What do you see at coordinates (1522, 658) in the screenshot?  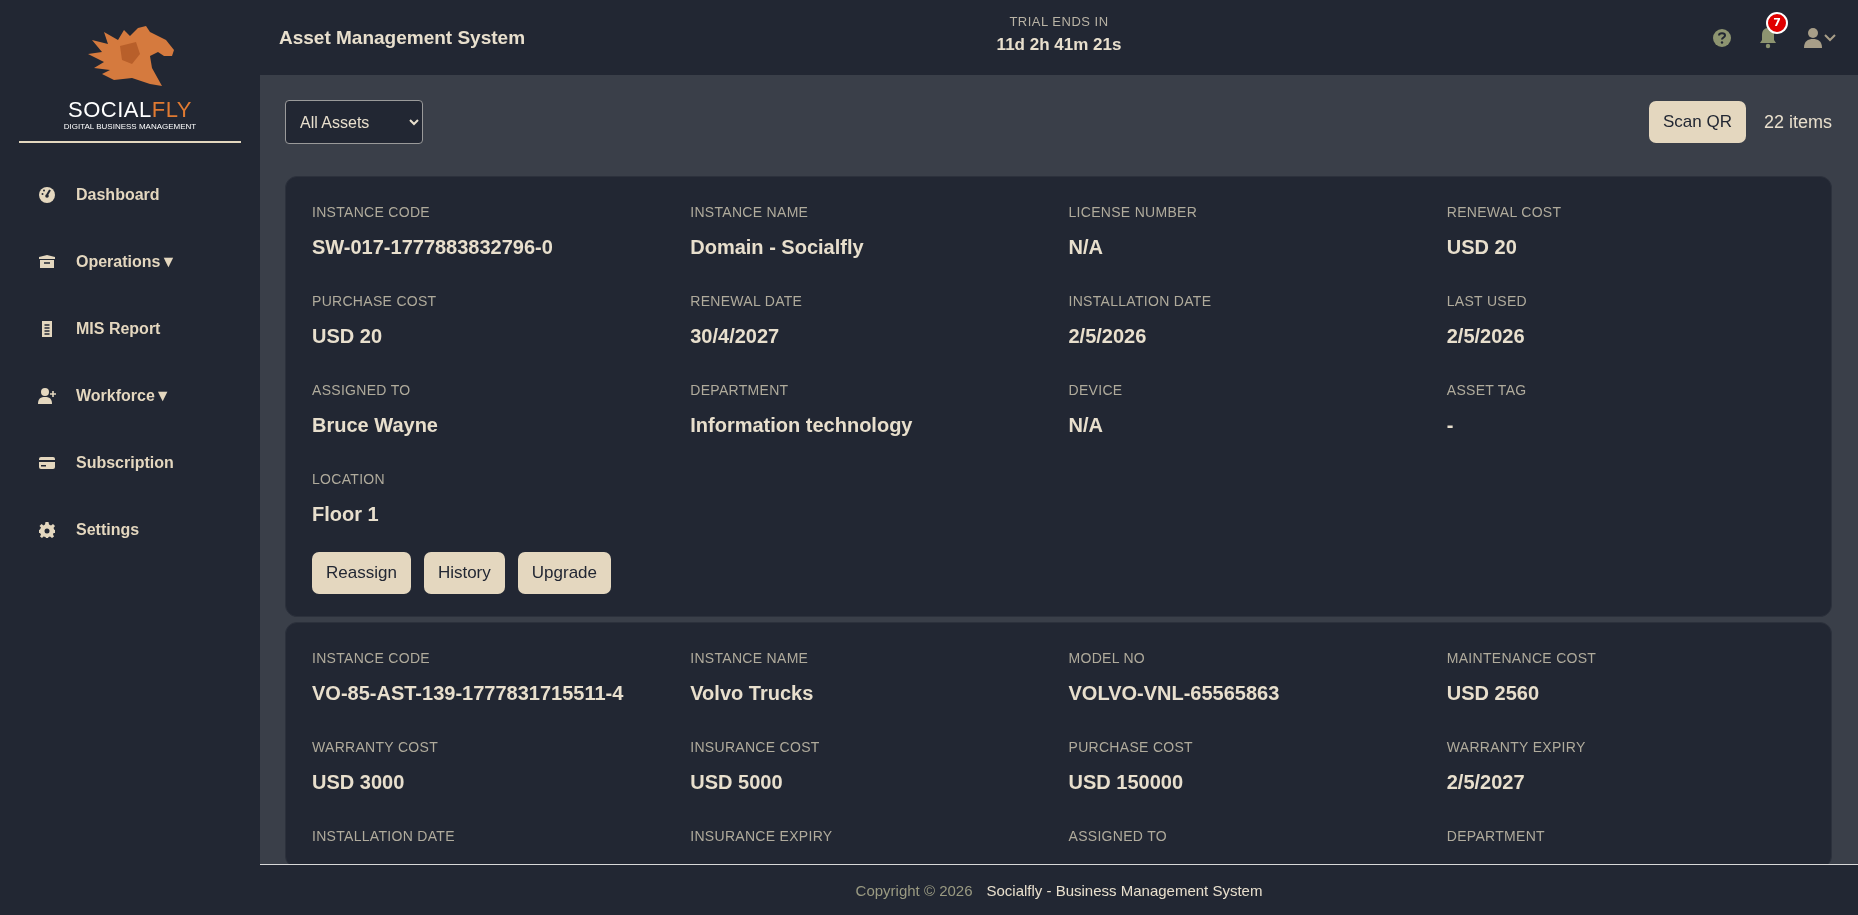 I see `field-label: MAINTENANCE COST` at bounding box center [1522, 658].